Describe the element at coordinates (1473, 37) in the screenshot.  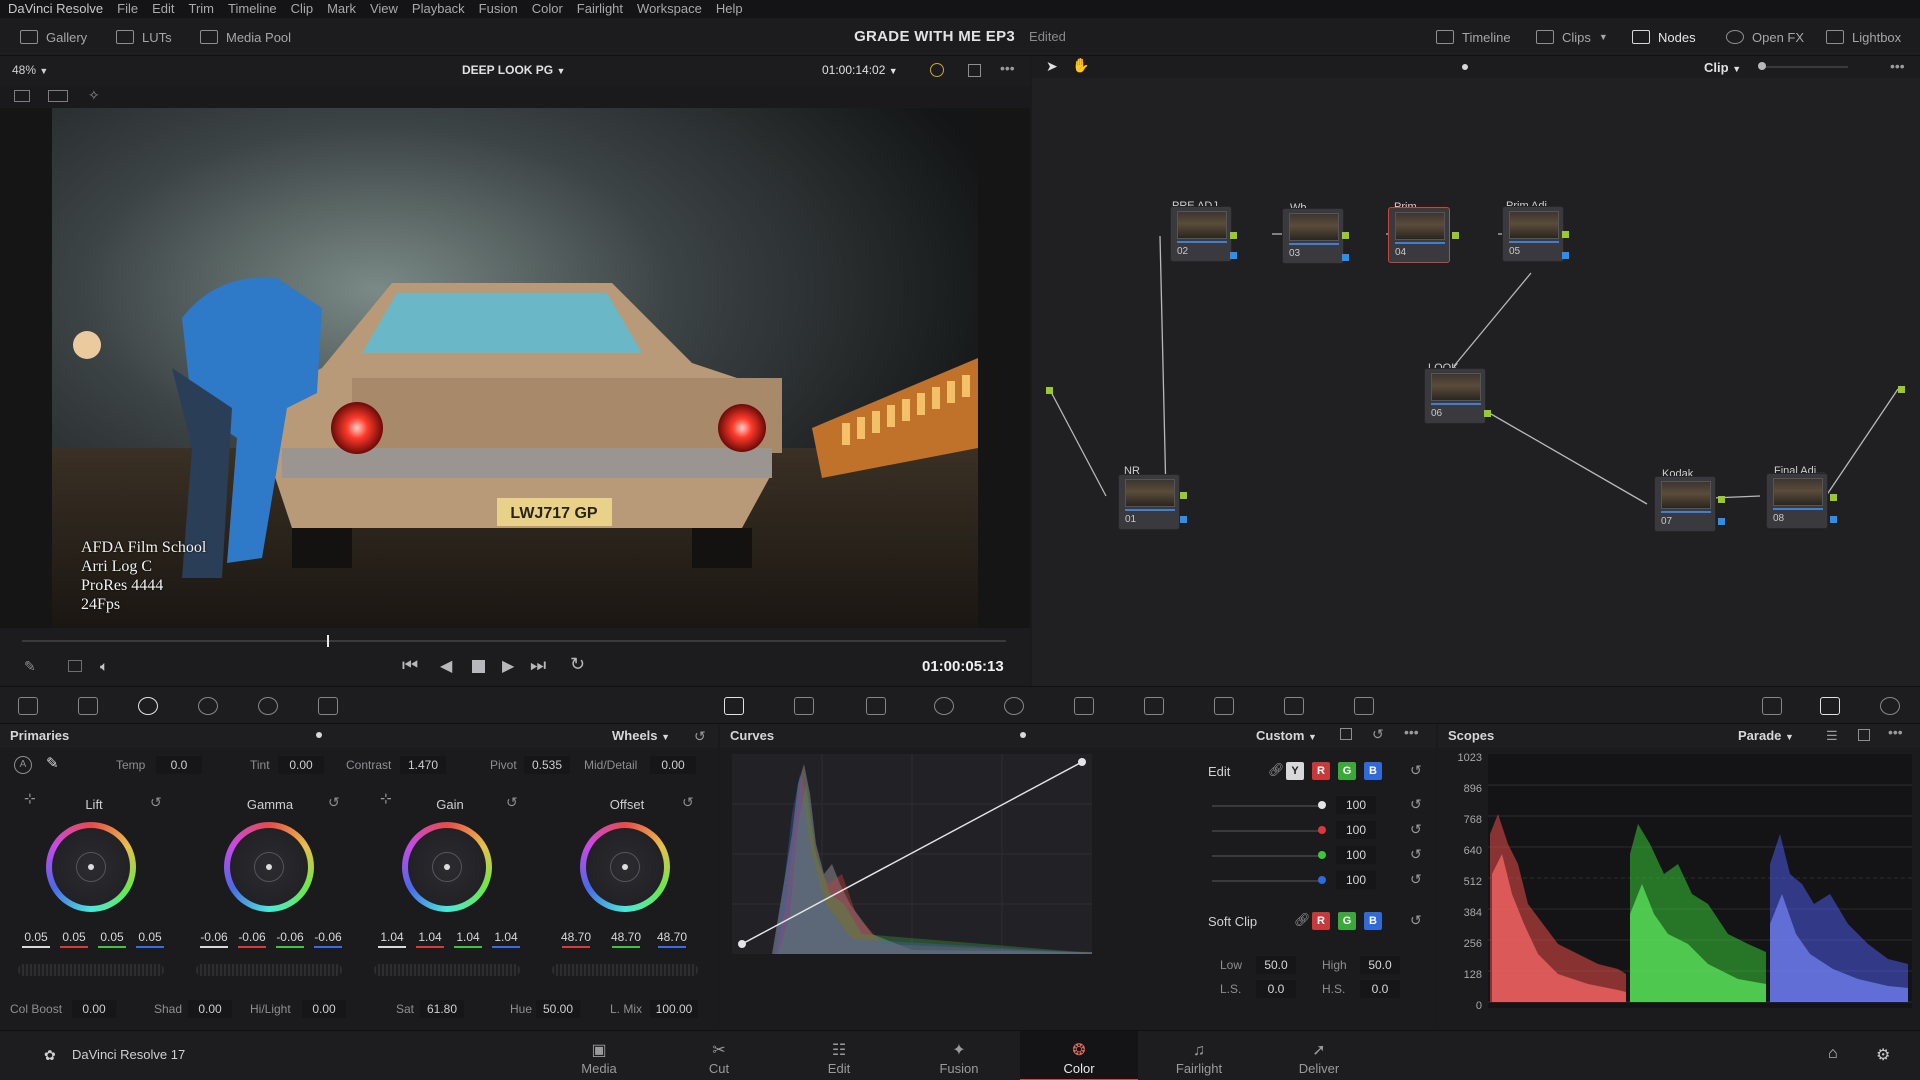
I see `timeline-button: Timeline` at that location.